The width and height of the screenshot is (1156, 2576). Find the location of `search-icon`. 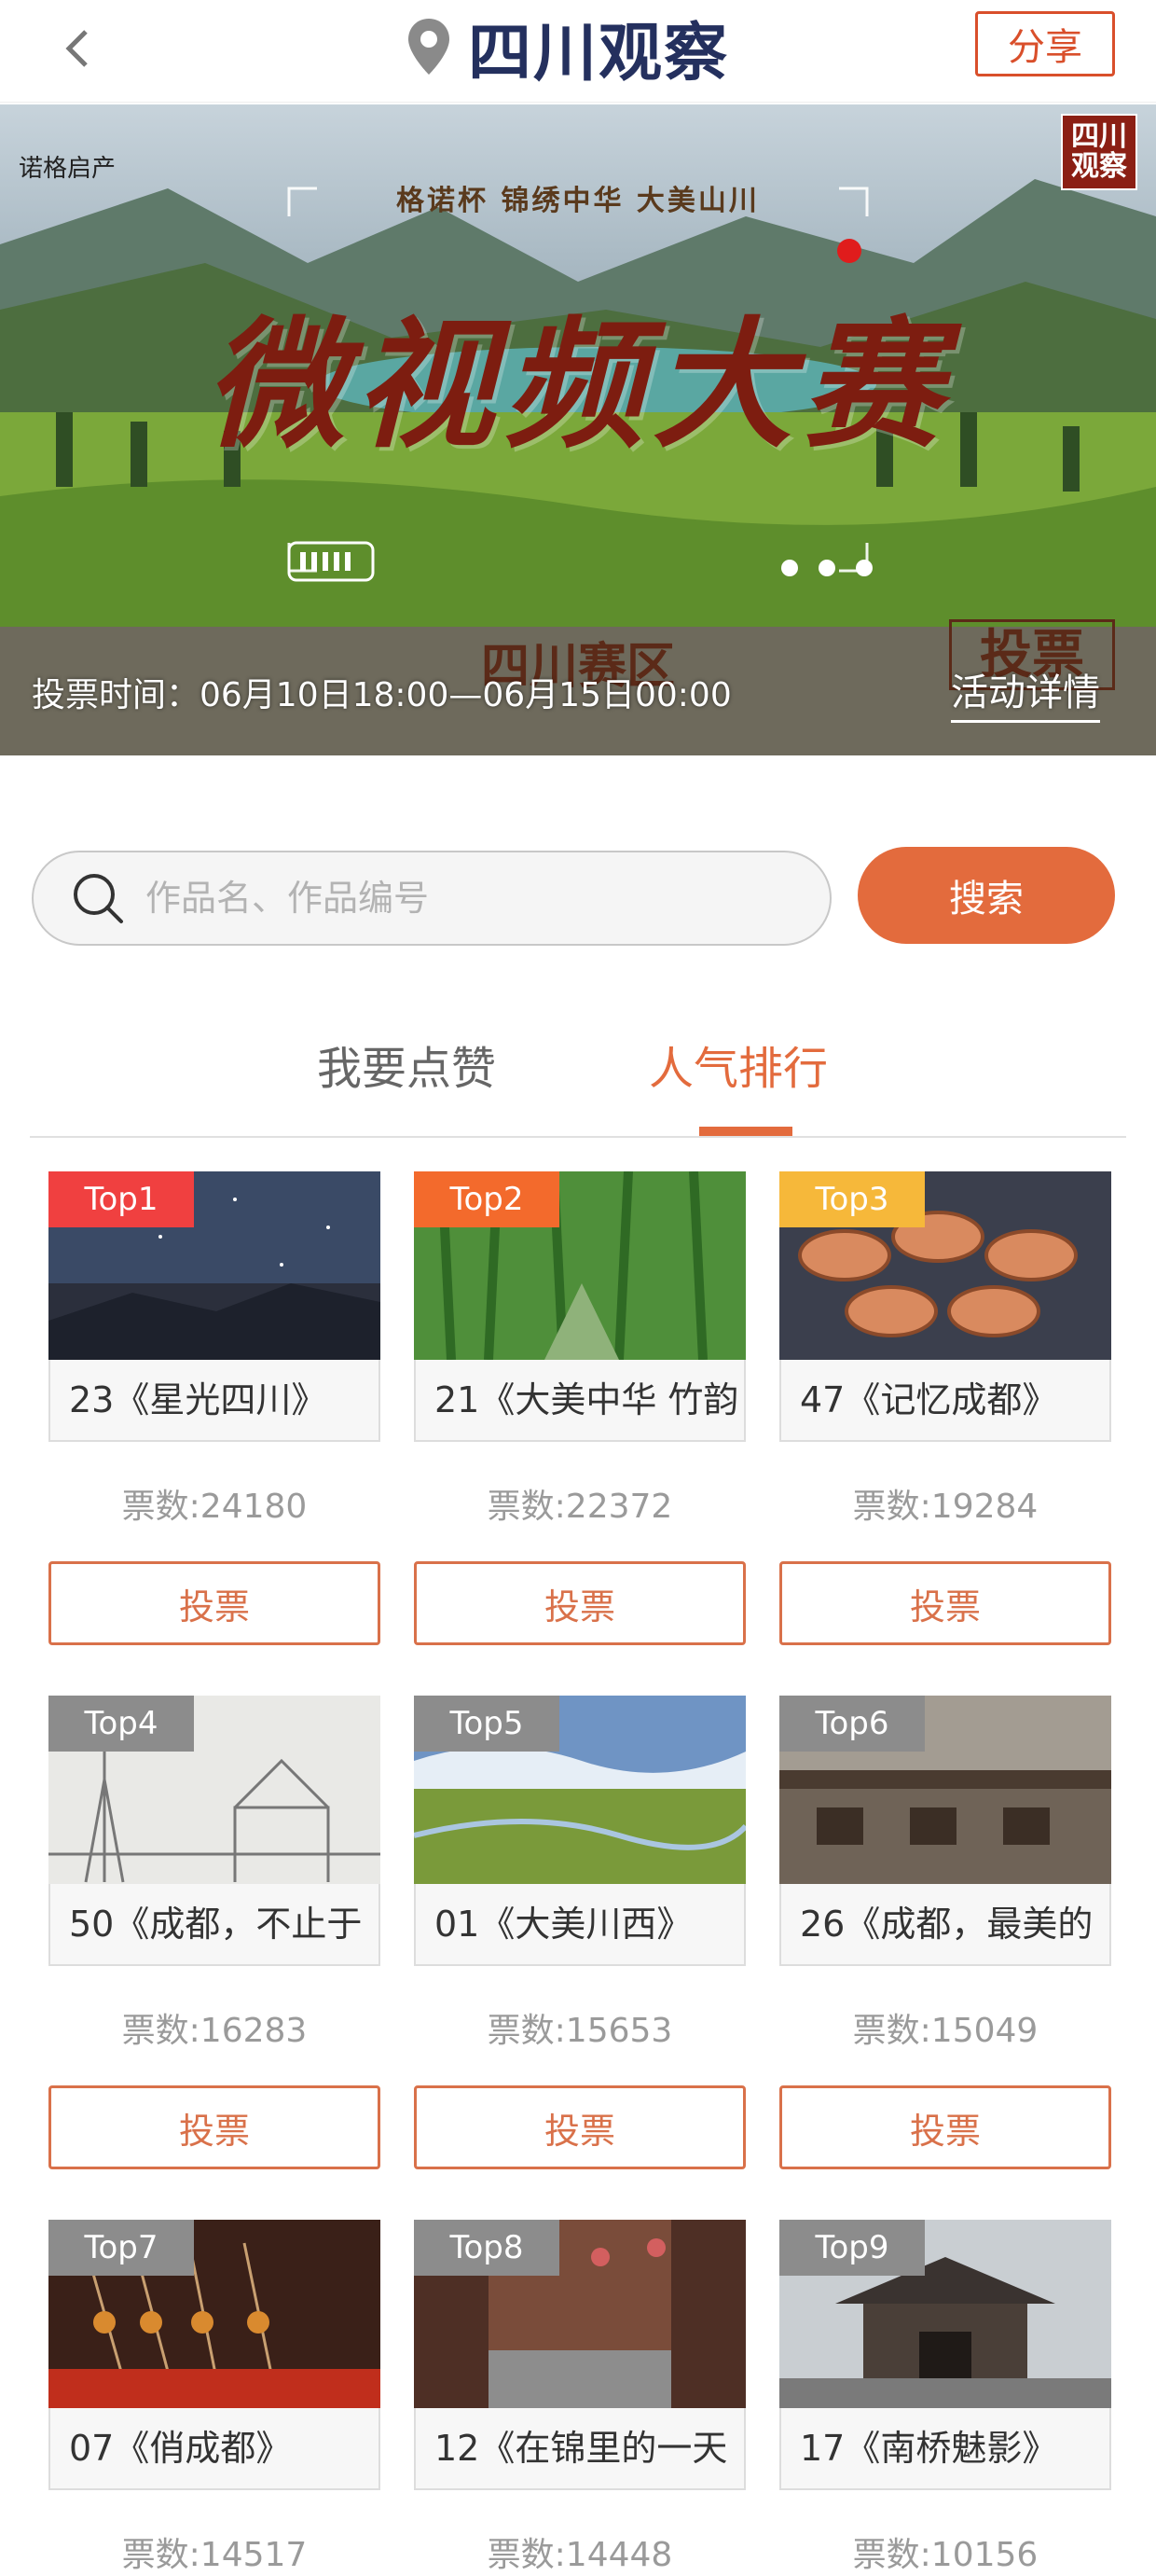

search-icon is located at coordinates (98, 898).